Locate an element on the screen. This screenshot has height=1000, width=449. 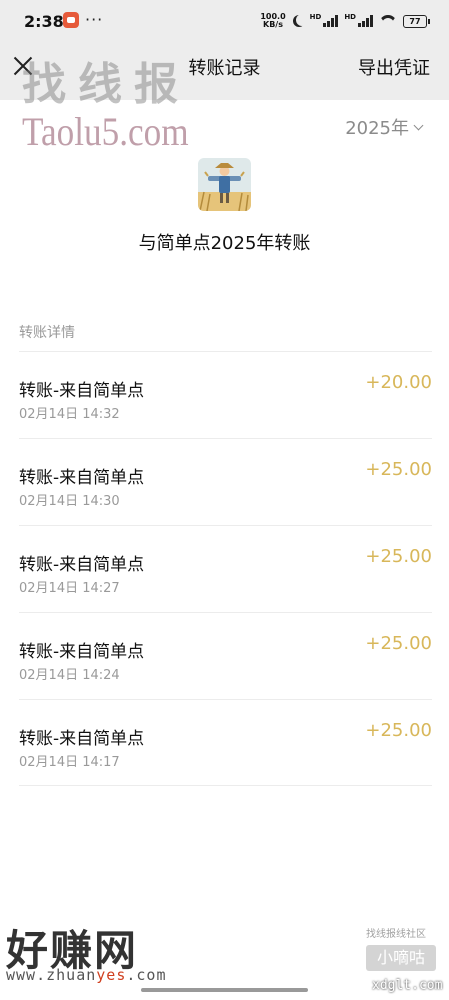
transfer-row: 转账-来自简单点 02月14日 14:27 +25.00 is located at coordinates (225, 568).